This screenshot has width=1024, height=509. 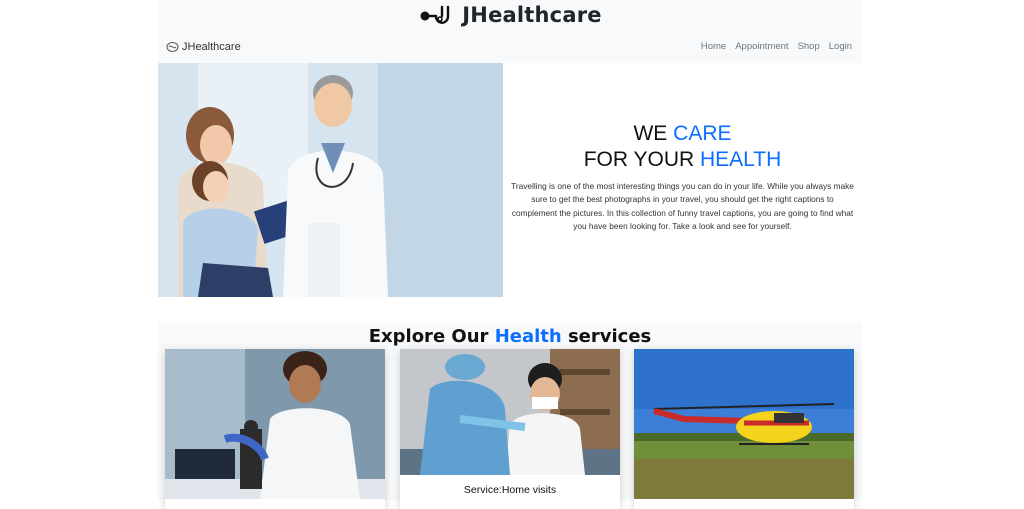 What do you see at coordinates (435, 14) in the screenshot?
I see `stethoscope-icon` at bounding box center [435, 14].